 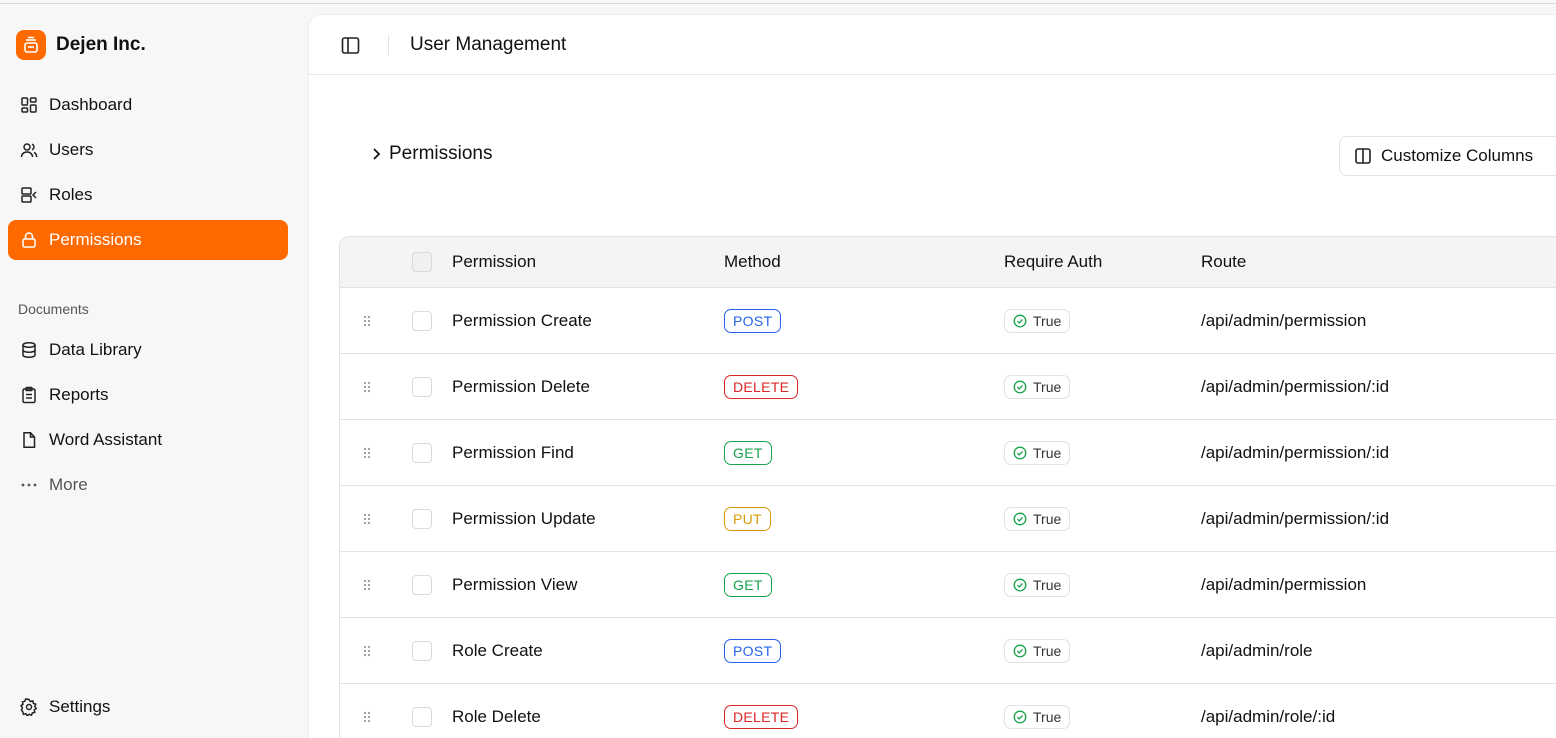 What do you see at coordinates (494, 262) in the screenshot?
I see `column-header-permission: Permission` at bounding box center [494, 262].